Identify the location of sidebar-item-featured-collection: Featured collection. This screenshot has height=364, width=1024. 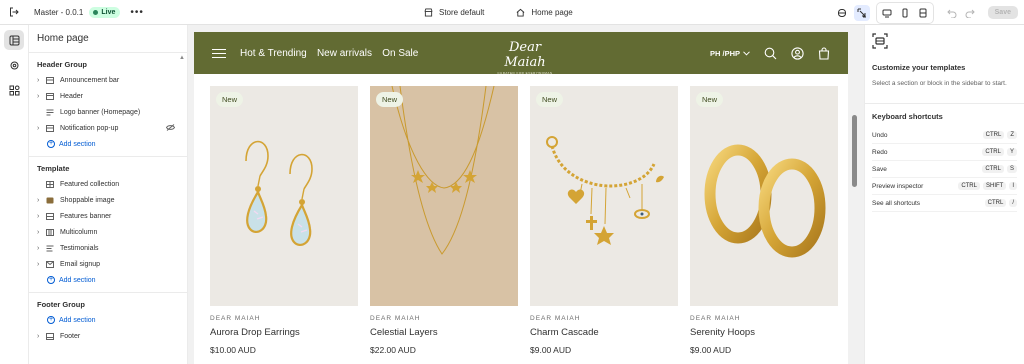
(108, 184).